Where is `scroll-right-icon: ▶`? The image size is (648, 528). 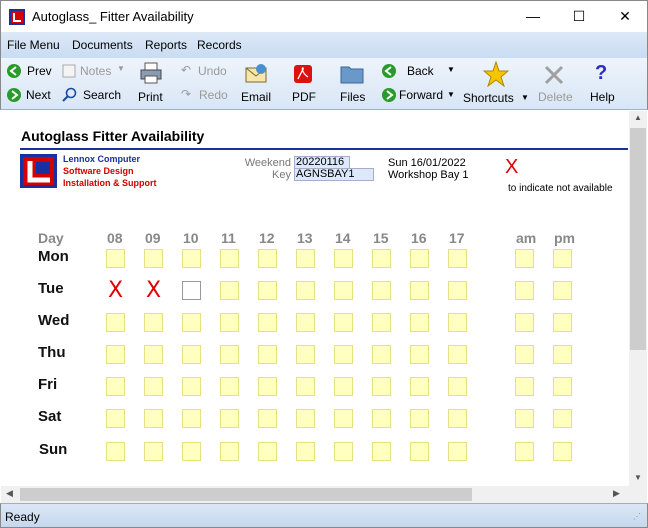
scroll-right-icon: ▶ is located at coordinates (616, 493).